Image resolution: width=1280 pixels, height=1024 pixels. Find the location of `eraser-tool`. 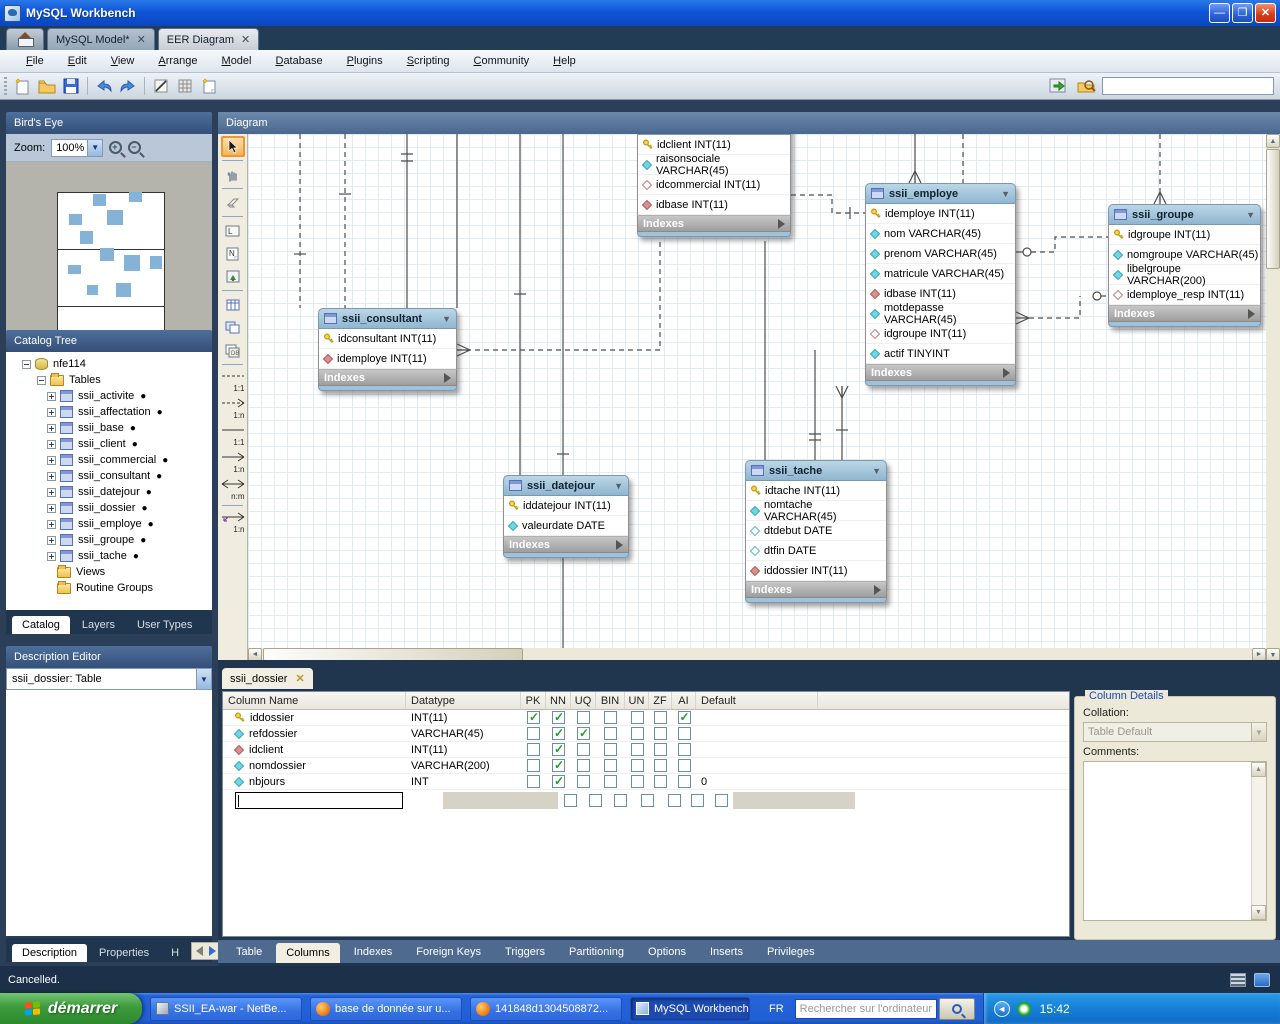

eraser-tool is located at coordinates (233, 202).